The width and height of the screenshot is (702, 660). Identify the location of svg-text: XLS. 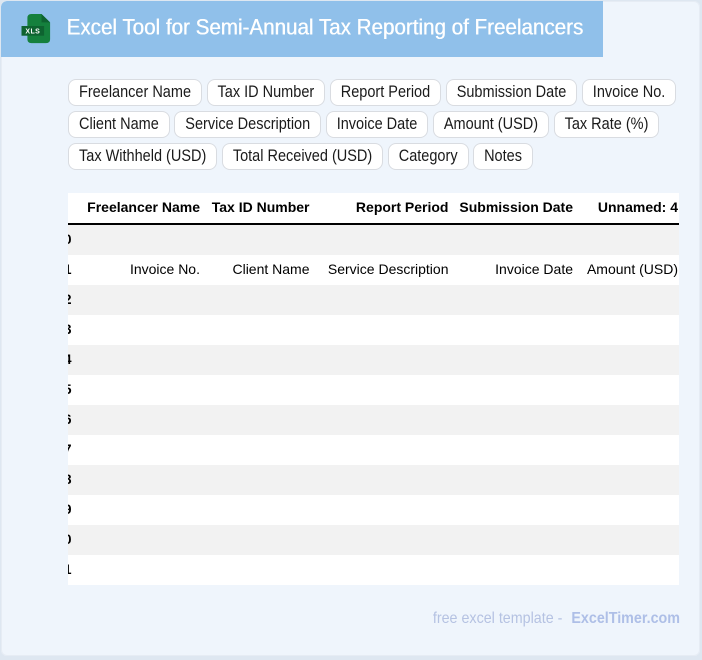
(32, 31).